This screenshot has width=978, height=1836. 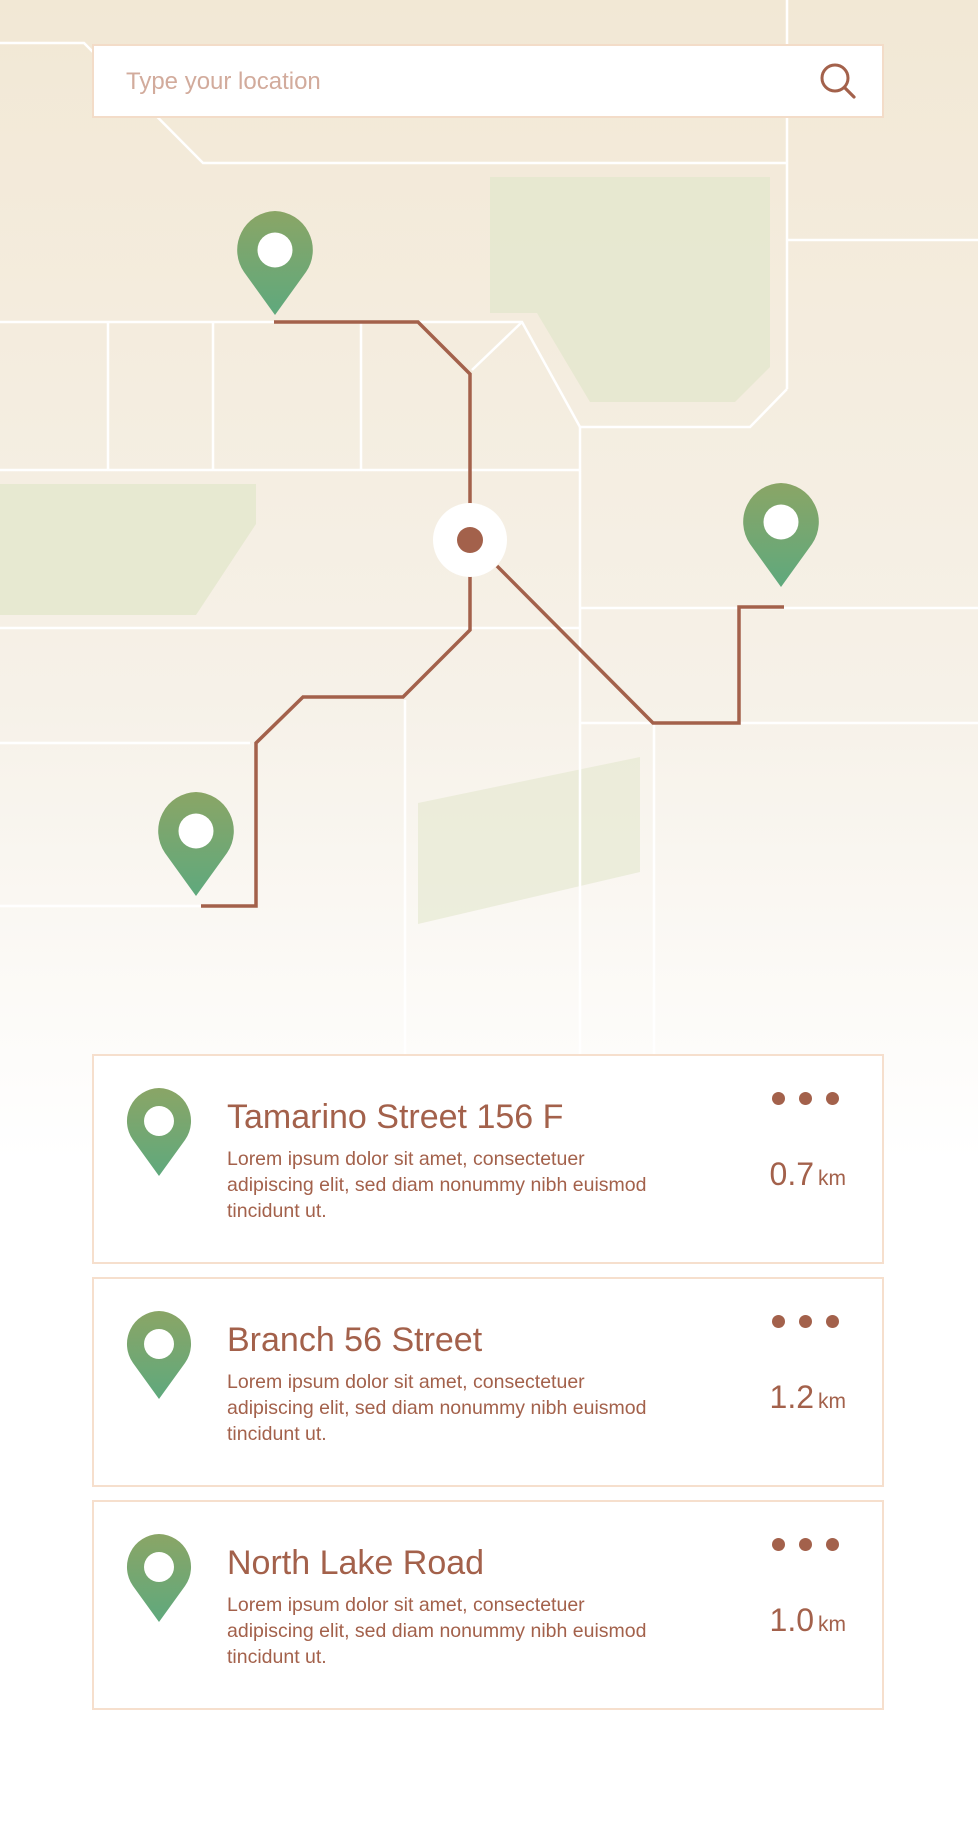 I want to click on distance-value: 0.7, so click(x=791, y=1174).